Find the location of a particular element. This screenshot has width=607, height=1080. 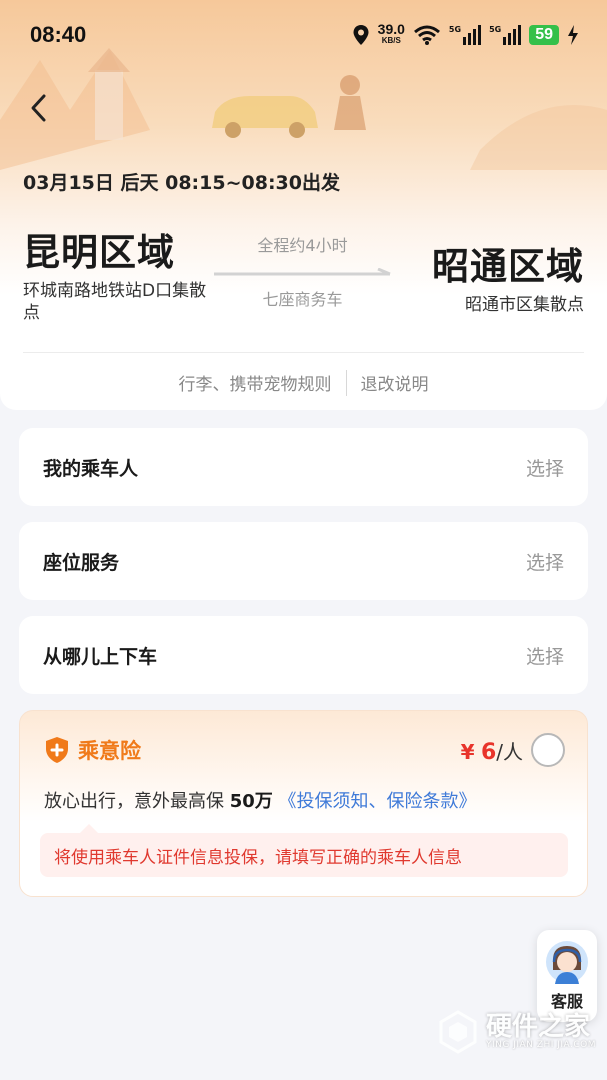

battery-indicator: 59 is located at coordinates (544, 35).